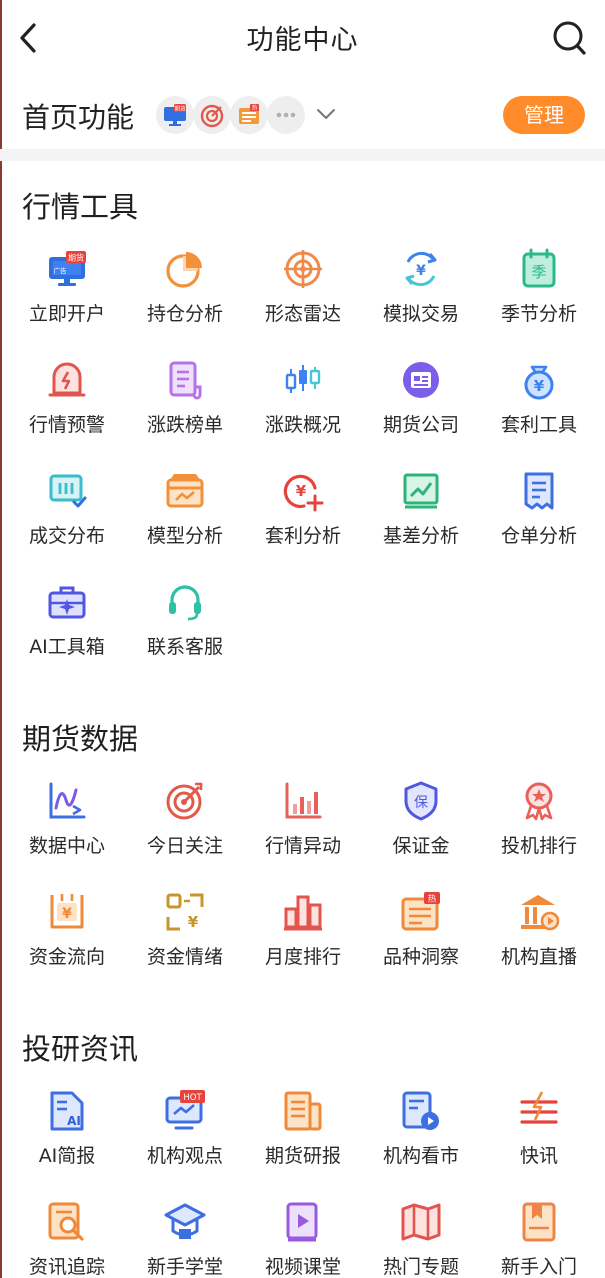 This screenshot has height=1278, width=605. Describe the element at coordinates (539, 912) in the screenshot. I see `institution-live-icon` at that location.